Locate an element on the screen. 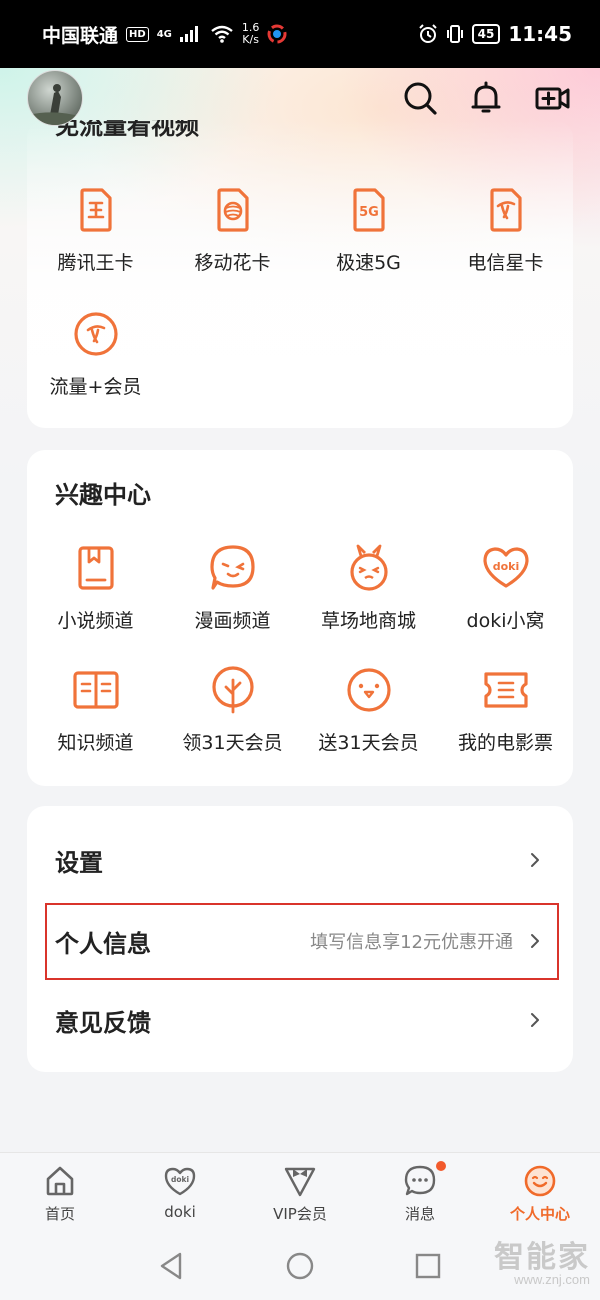  interest-center-title: 兴趣中心 is located at coordinates (103, 495).